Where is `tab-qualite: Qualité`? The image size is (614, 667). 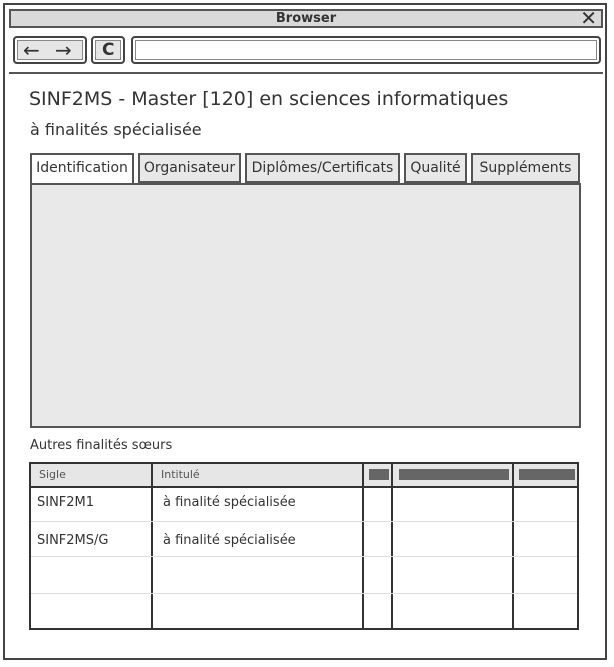 tab-qualite: Qualité is located at coordinates (435, 168).